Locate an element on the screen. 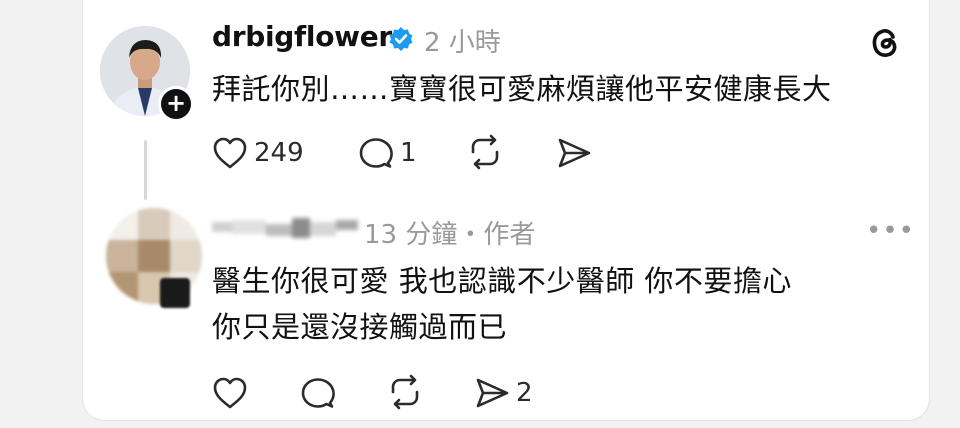 The height and width of the screenshot is (428, 960). verified-badge-icon is located at coordinates (401, 39).